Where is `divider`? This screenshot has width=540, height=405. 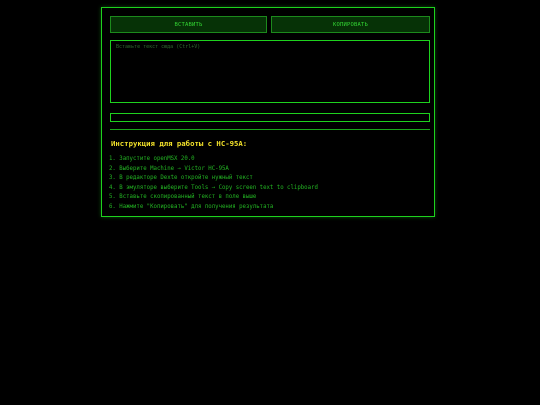 divider is located at coordinates (270, 129).